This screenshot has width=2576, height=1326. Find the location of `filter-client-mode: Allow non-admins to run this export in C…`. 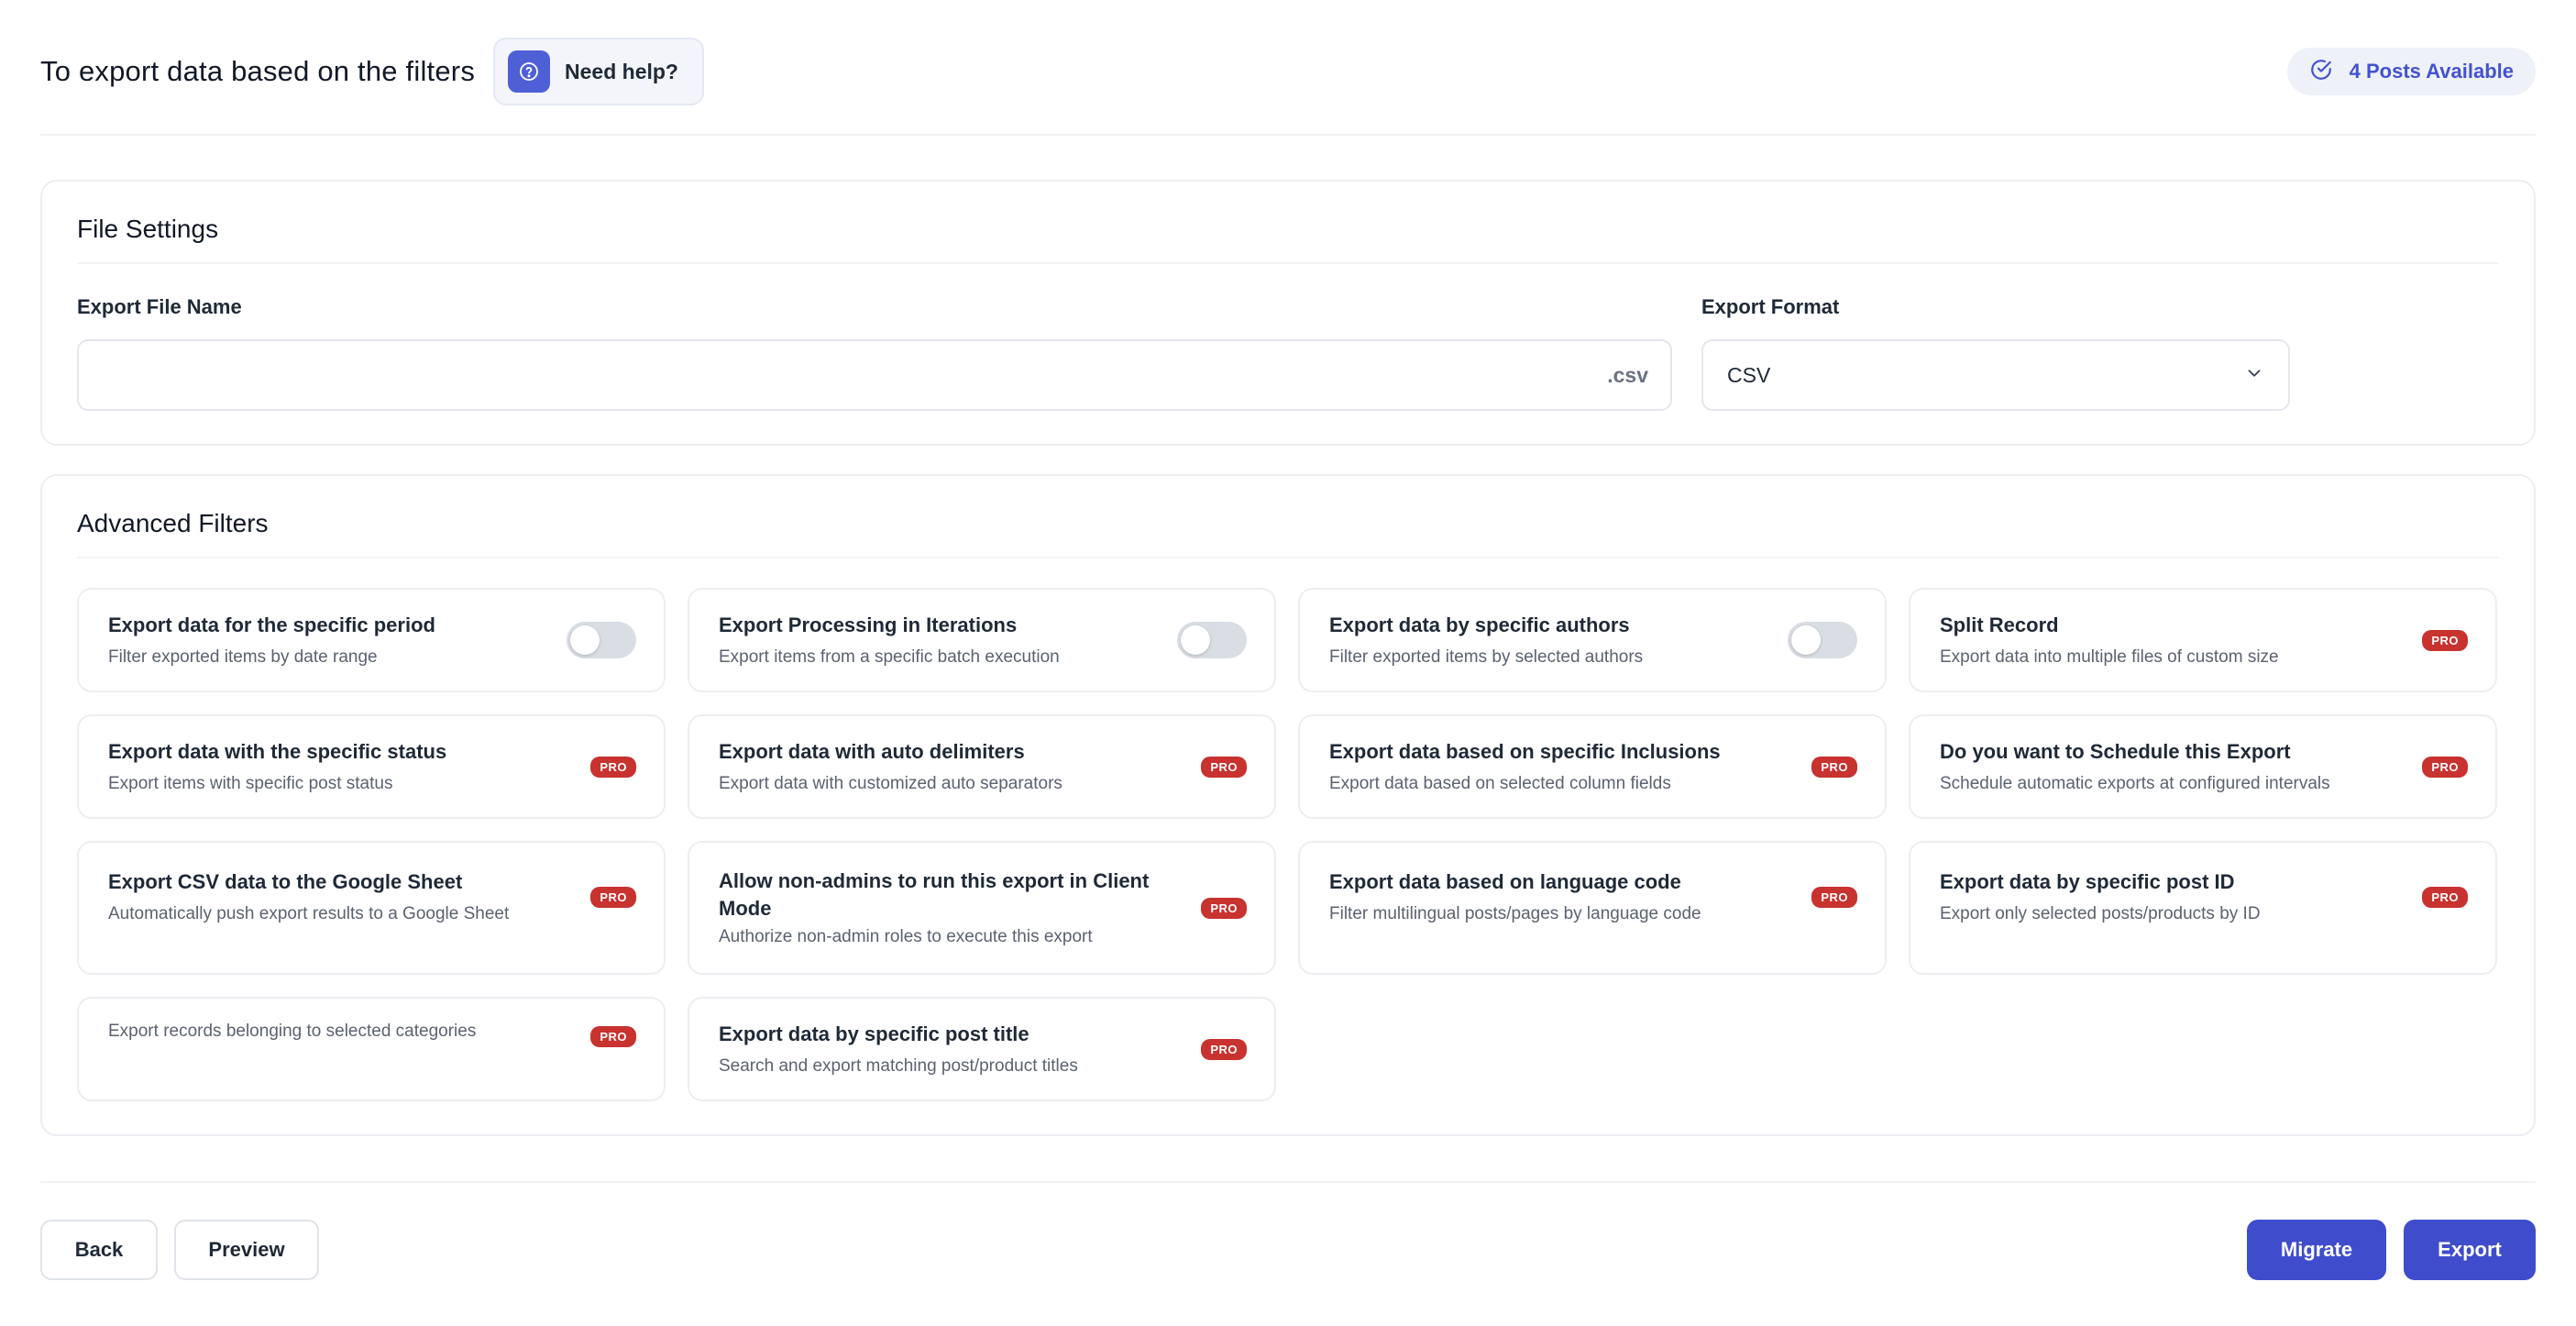

filter-client-mode: Allow non-admins to run this export in C… is located at coordinates (982, 908).